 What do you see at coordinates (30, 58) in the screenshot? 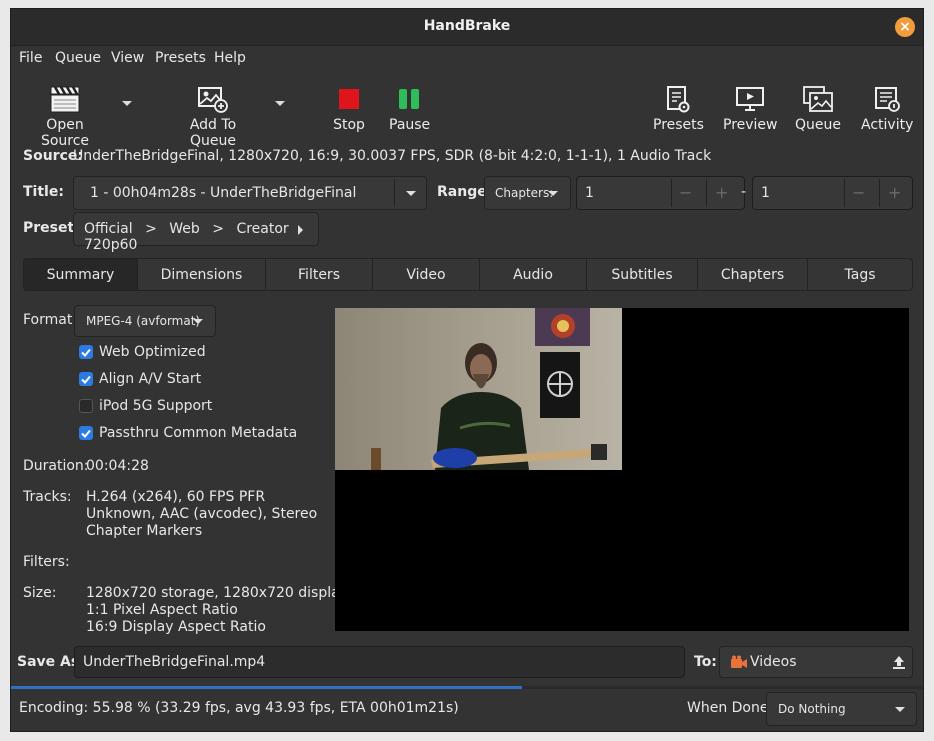
I see `menu-file: File` at bounding box center [30, 58].